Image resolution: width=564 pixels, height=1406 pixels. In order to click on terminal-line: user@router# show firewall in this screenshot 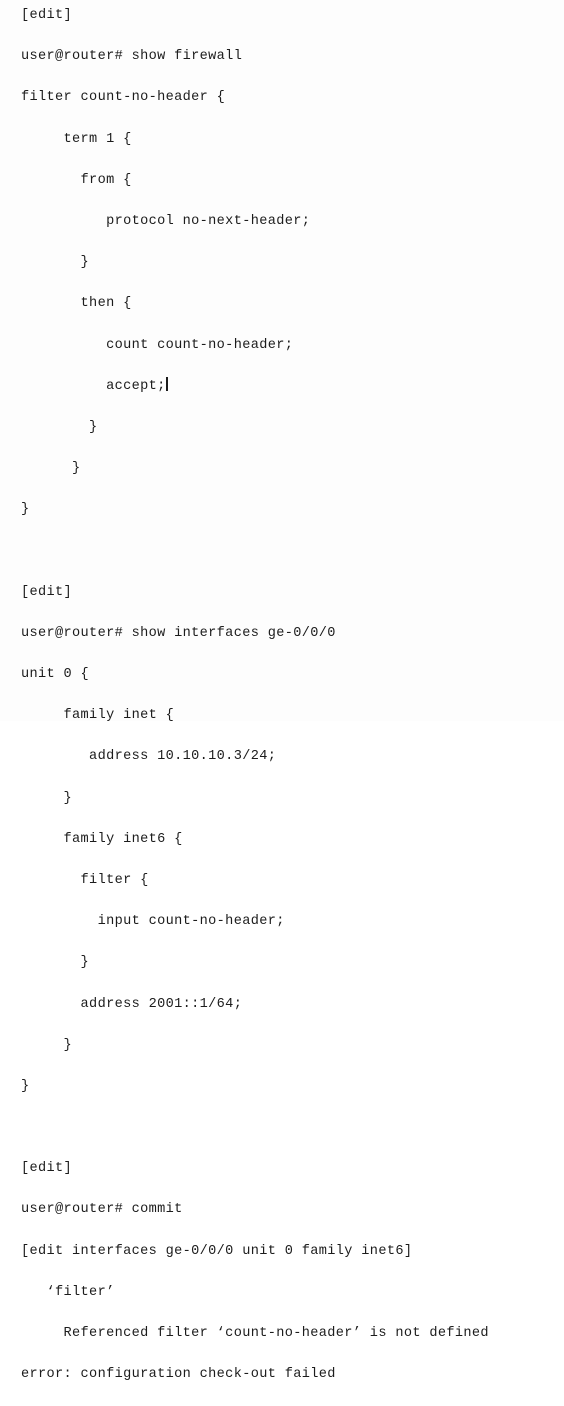, I will do `click(132, 57)`.